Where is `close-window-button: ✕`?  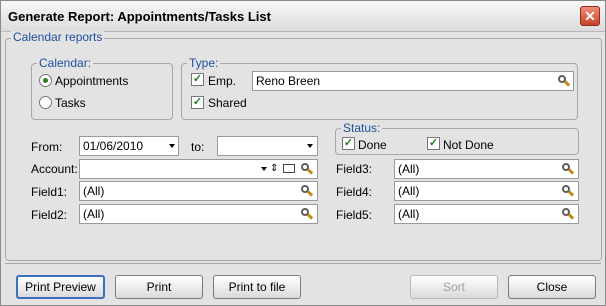
close-window-button: ✕ is located at coordinates (590, 16).